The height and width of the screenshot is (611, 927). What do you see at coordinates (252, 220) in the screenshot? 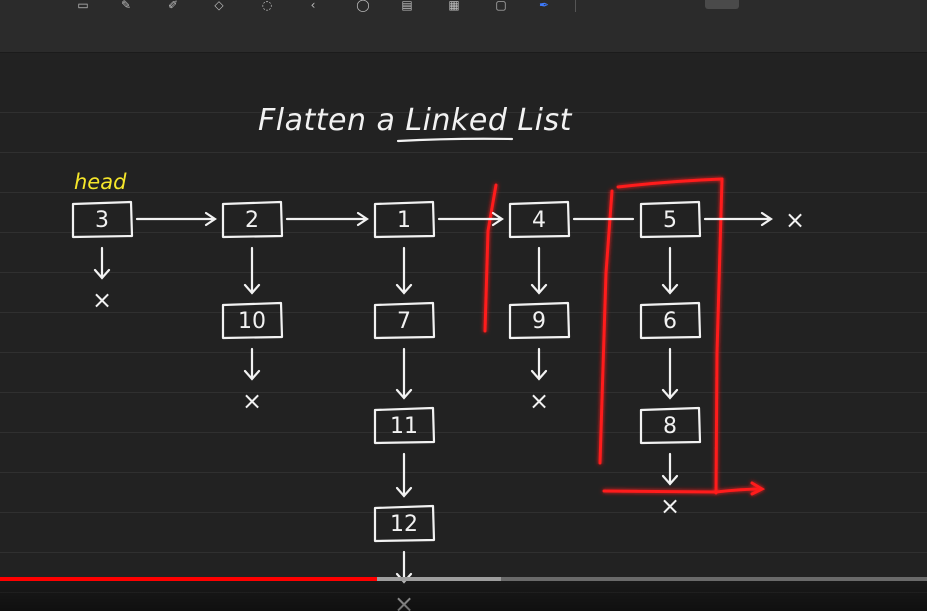
I see `node-1-0-value: 2` at bounding box center [252, 220].